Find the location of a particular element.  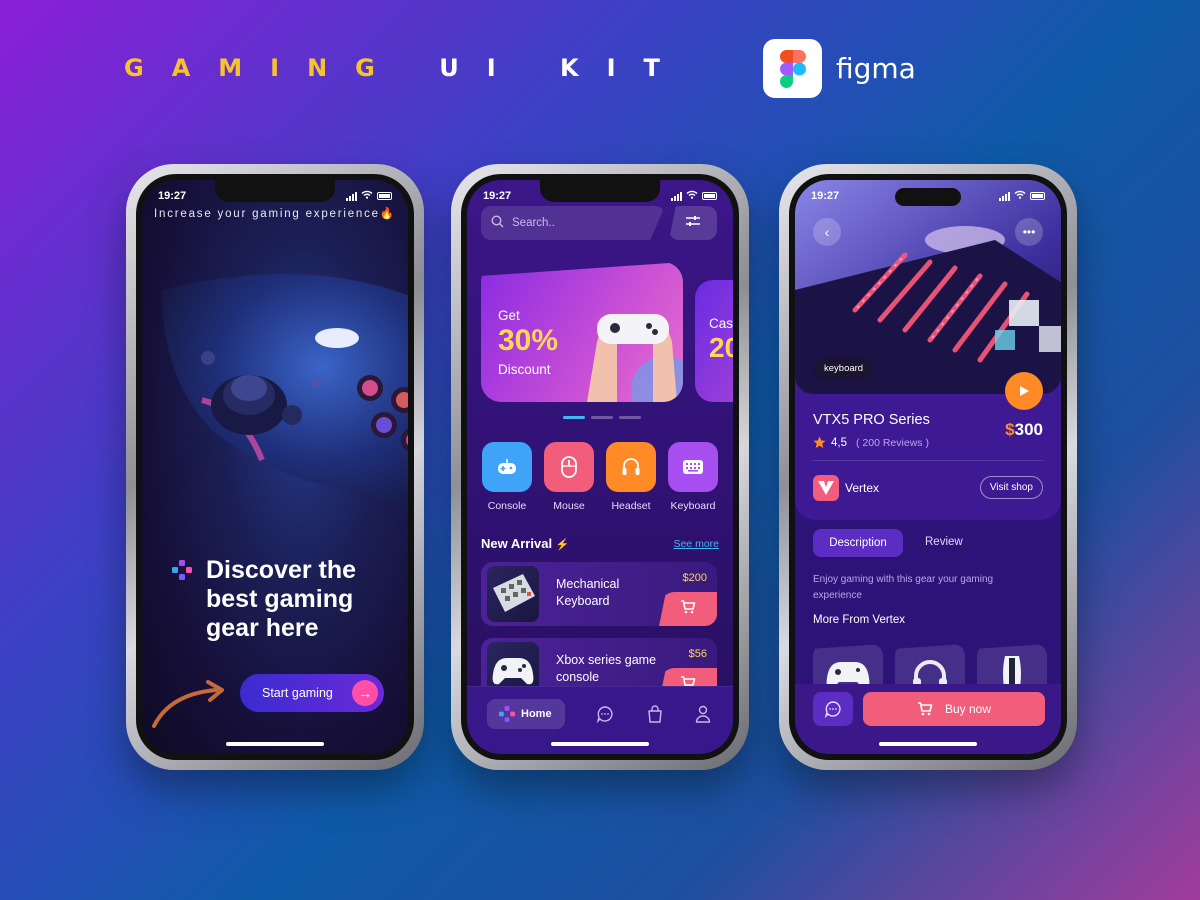

new-arrival-label: New Arrival is located at coordinates (517, 543).